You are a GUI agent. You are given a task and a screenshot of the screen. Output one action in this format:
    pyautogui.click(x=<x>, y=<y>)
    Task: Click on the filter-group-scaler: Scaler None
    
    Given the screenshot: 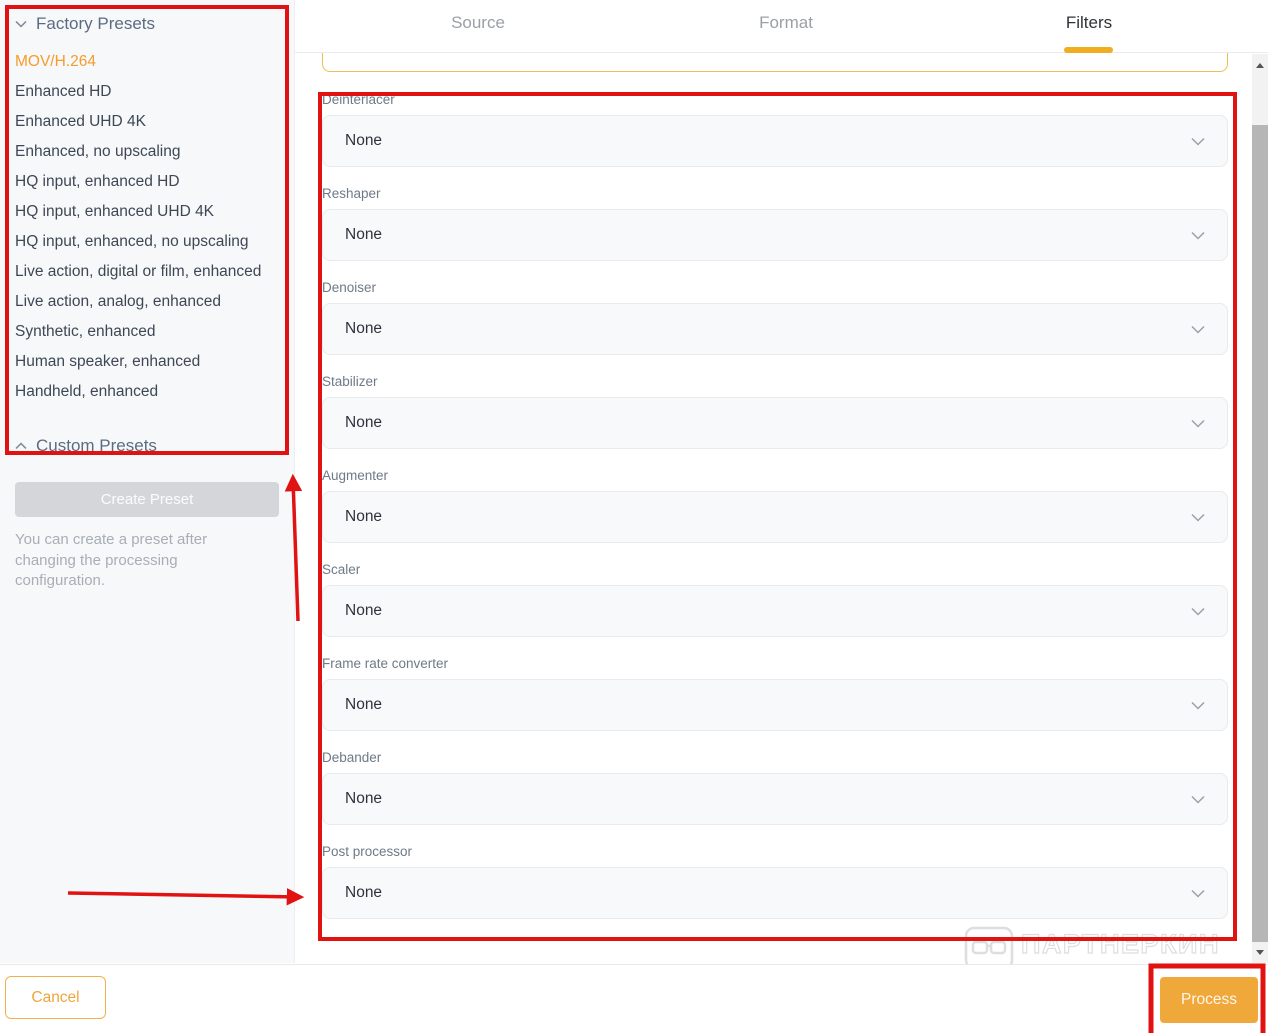 What is the action you would take?
    pyautogui.click(x=775, y=599)
    